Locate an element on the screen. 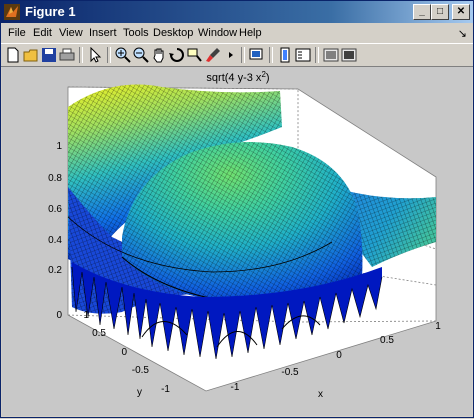 The image size is (474, 419). x-tick: -0.5 is located at coordinates (290, 372).